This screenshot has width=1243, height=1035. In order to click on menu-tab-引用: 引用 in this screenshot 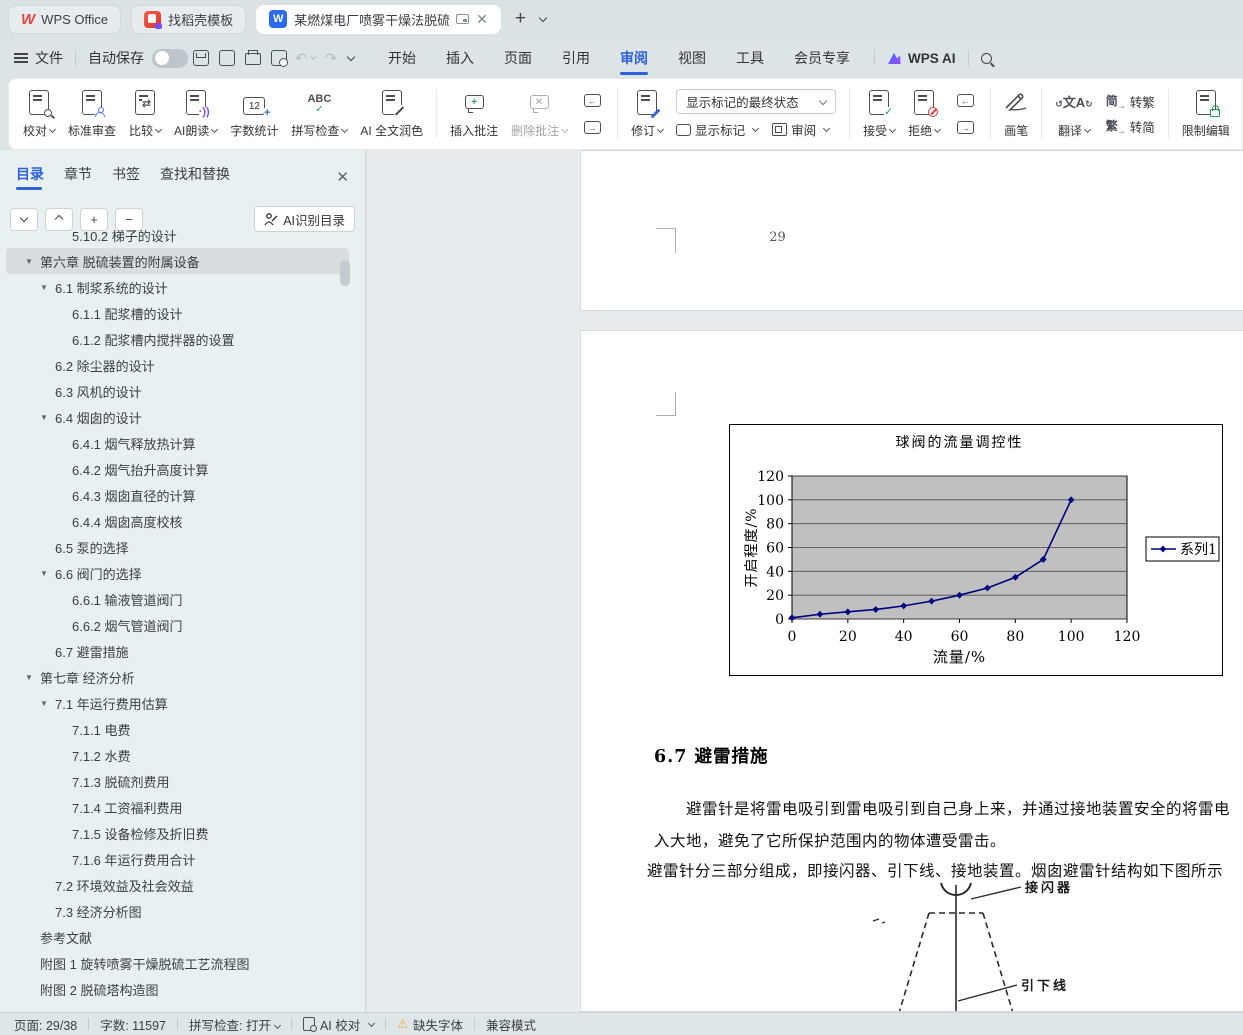, I will do `click(576, 58)`.